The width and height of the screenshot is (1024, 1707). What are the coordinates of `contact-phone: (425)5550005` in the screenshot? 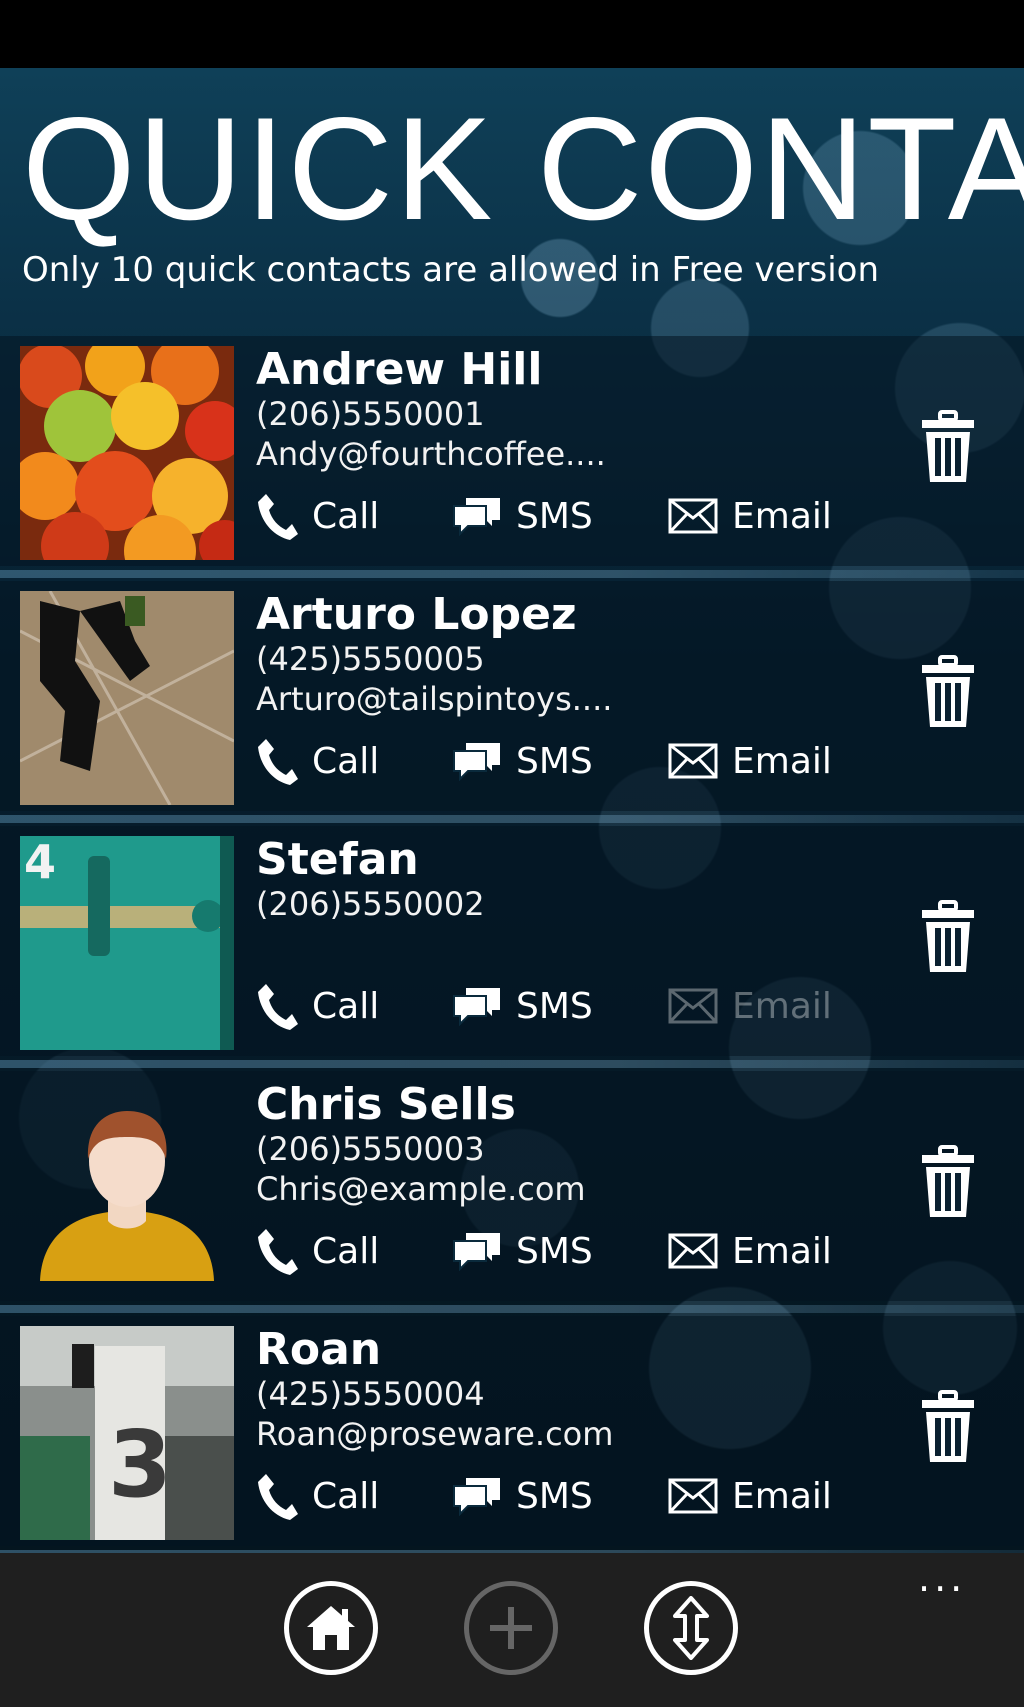 It's located at (370, 659).